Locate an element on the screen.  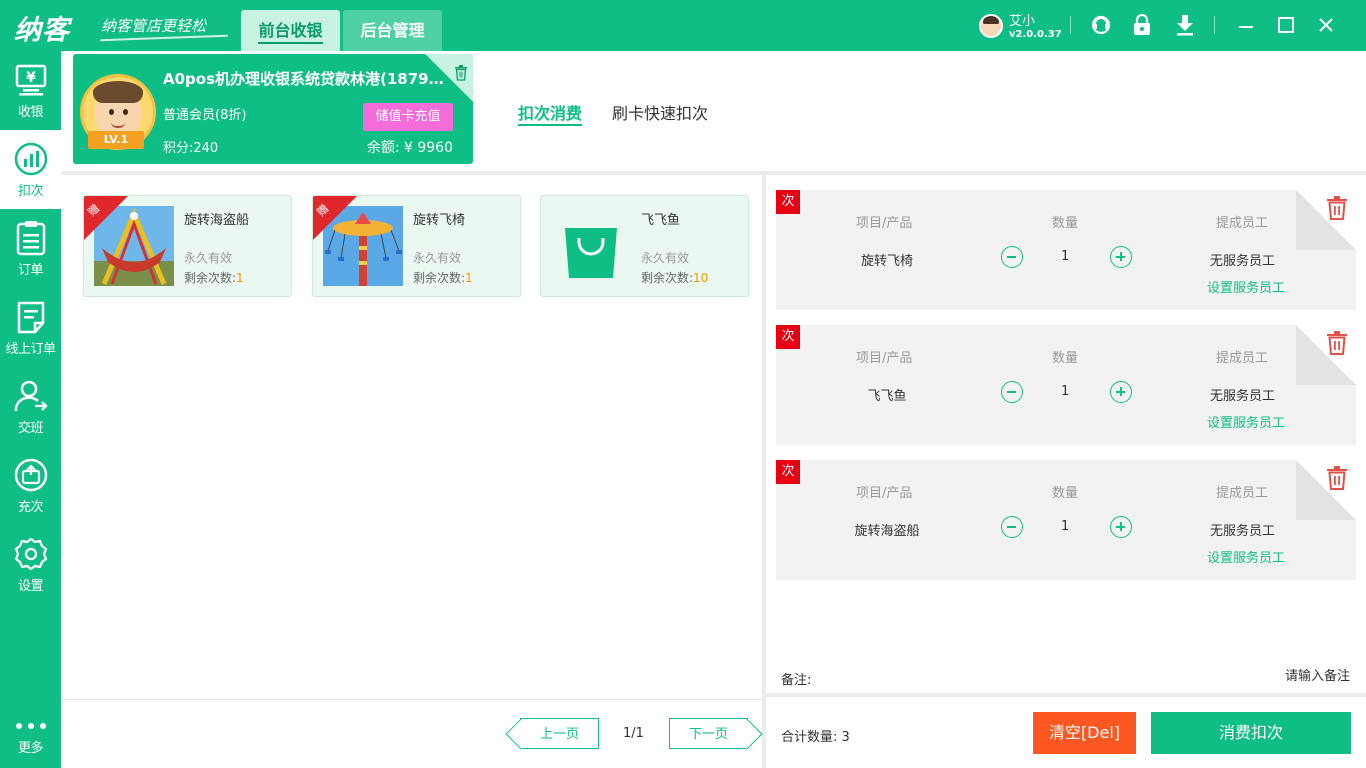
sidebar-item-label: 设置 is located at coordinates (30, 586).